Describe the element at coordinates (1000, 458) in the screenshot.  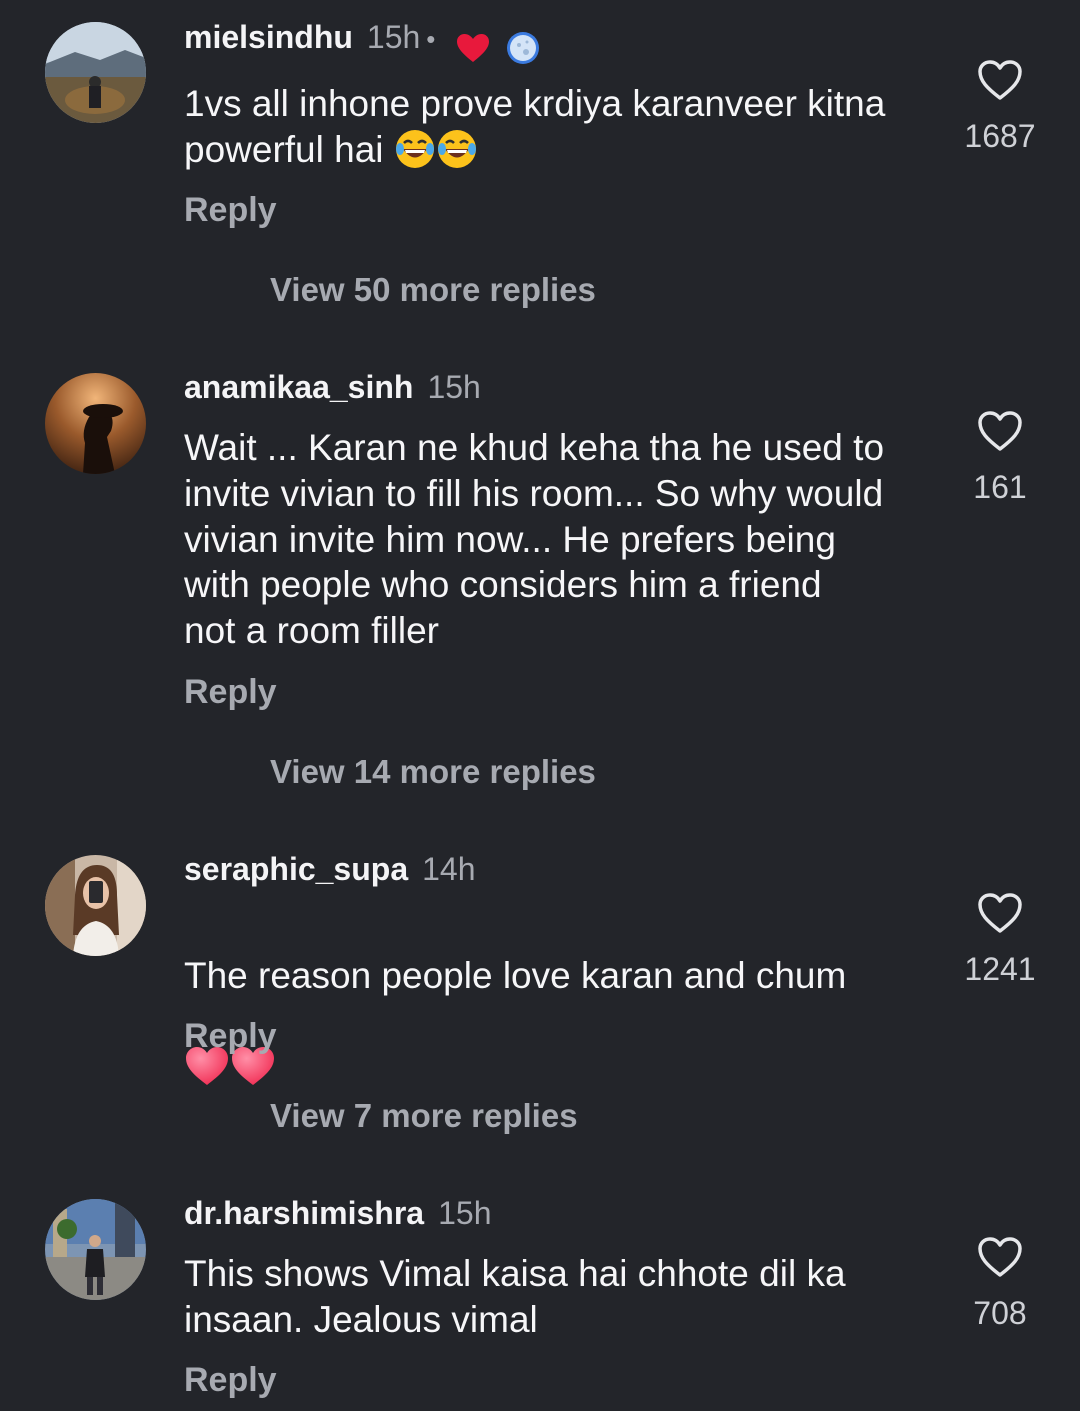
I see `like-control: 161` at that location.